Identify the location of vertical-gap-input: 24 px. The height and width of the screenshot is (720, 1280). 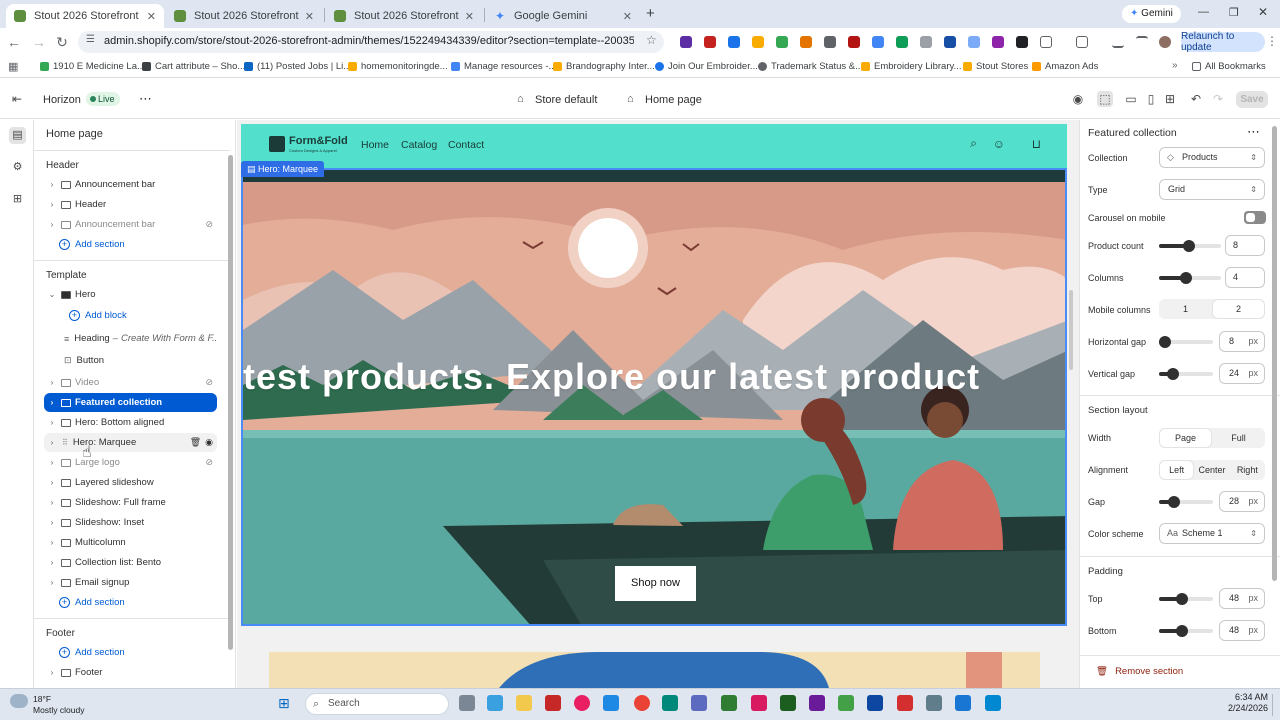
(1242, 373).